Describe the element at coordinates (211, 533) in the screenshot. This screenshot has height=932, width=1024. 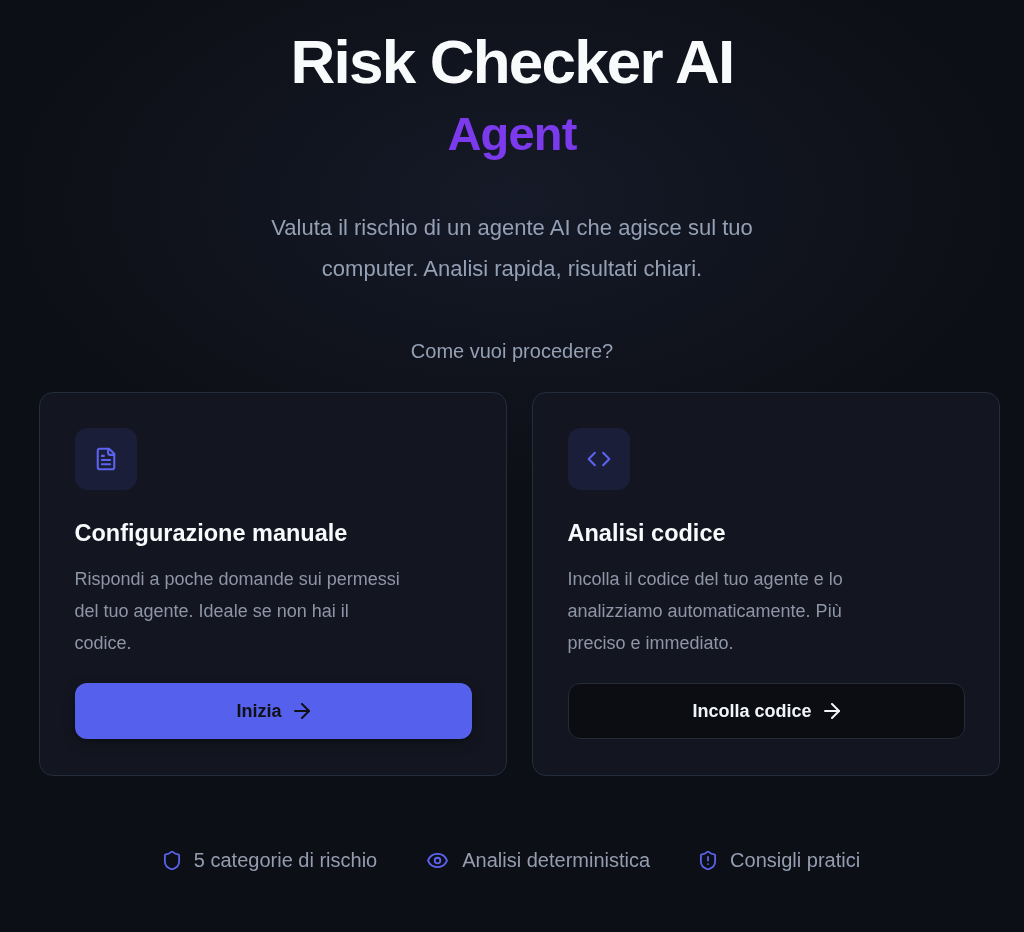
I see `option-title: Configurazione manuale` at that location.